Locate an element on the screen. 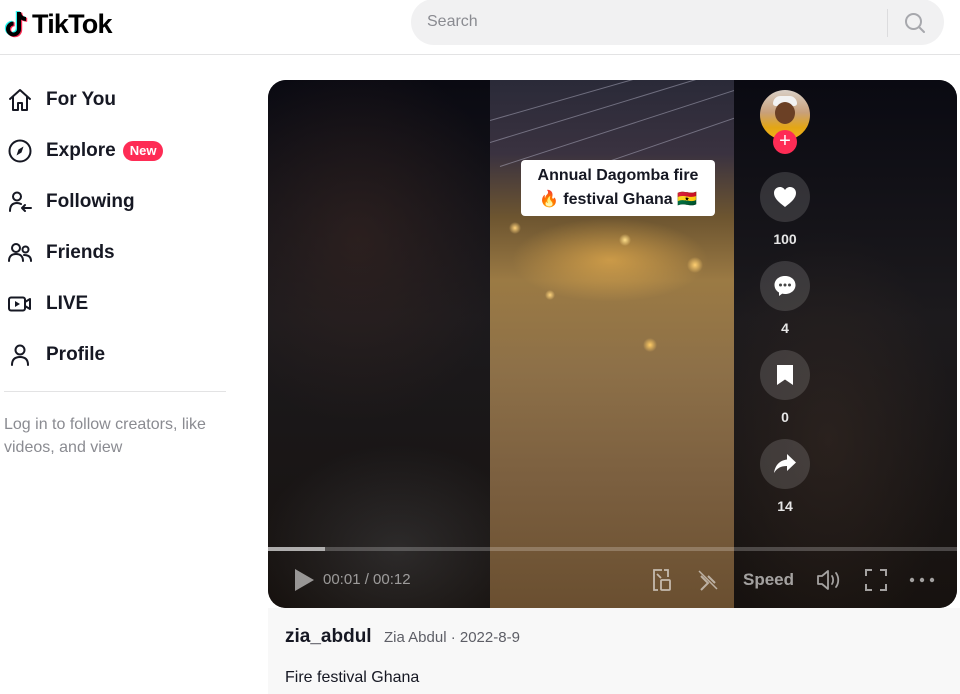 The height and width of the screenshot is (694, 960). sidebar-item-friends: Friends is located at coordinates (60, 253).